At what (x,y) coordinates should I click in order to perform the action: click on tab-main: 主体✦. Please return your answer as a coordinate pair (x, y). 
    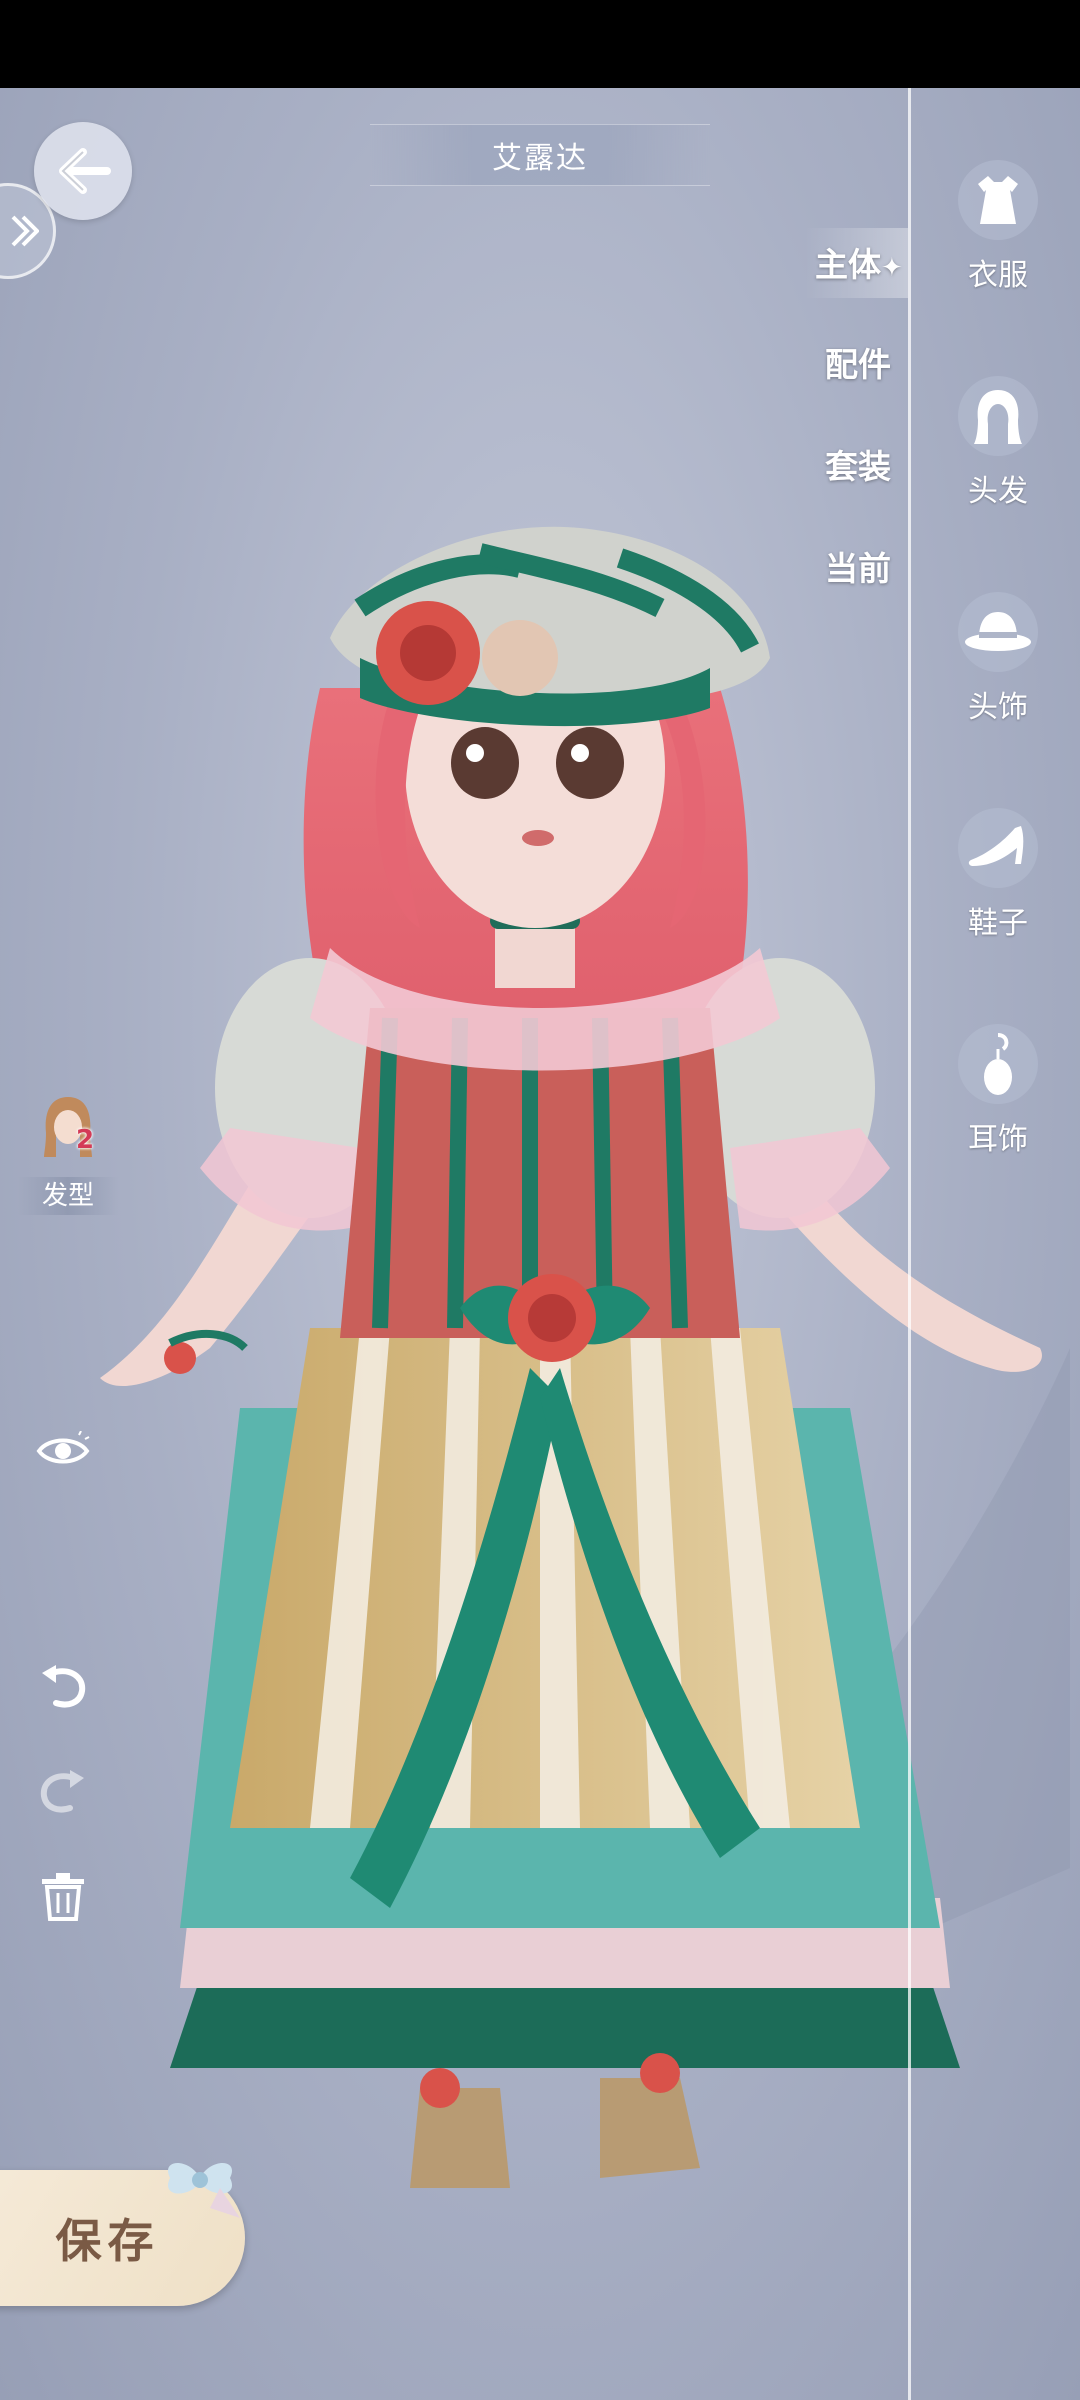
    Looking at the image, I should click on (875, 262).